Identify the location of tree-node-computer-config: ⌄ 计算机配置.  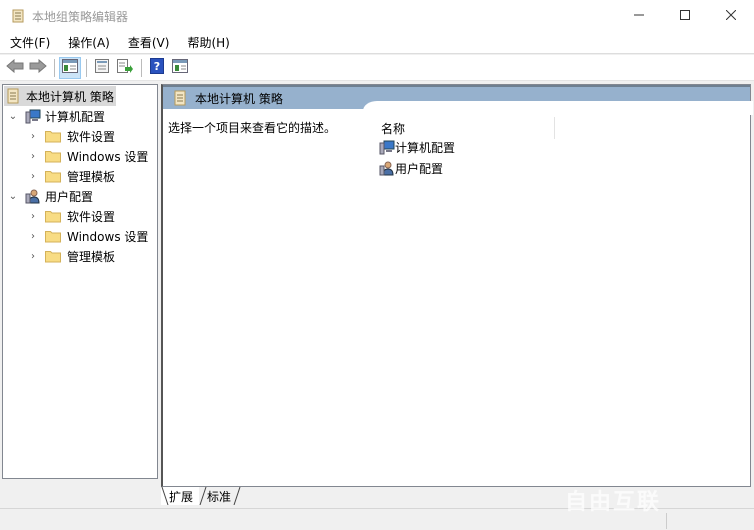
(56, 116).